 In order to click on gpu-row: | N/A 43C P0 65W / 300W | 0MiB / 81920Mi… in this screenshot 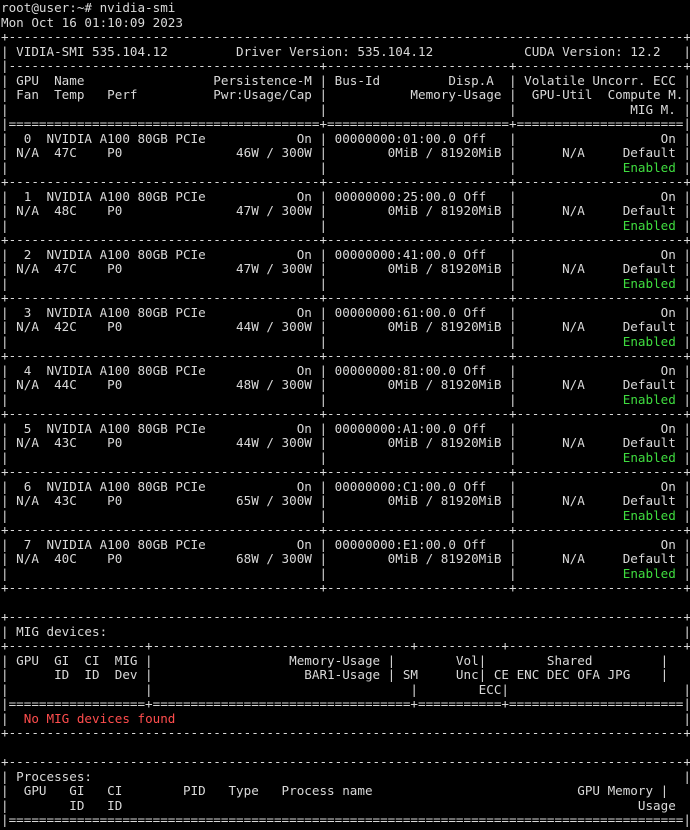, I will do `click(345, 500)`.